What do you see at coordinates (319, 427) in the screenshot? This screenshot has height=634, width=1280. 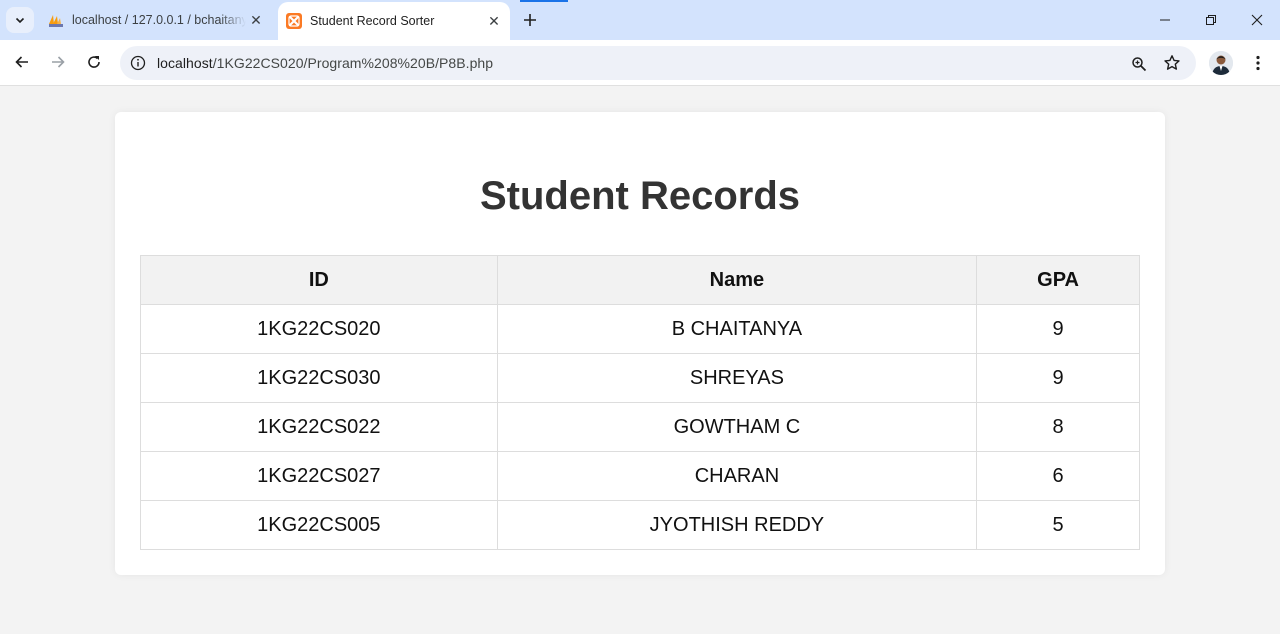 I see `cell-id: 1KG22CS022` at bounding box center [319, 427].